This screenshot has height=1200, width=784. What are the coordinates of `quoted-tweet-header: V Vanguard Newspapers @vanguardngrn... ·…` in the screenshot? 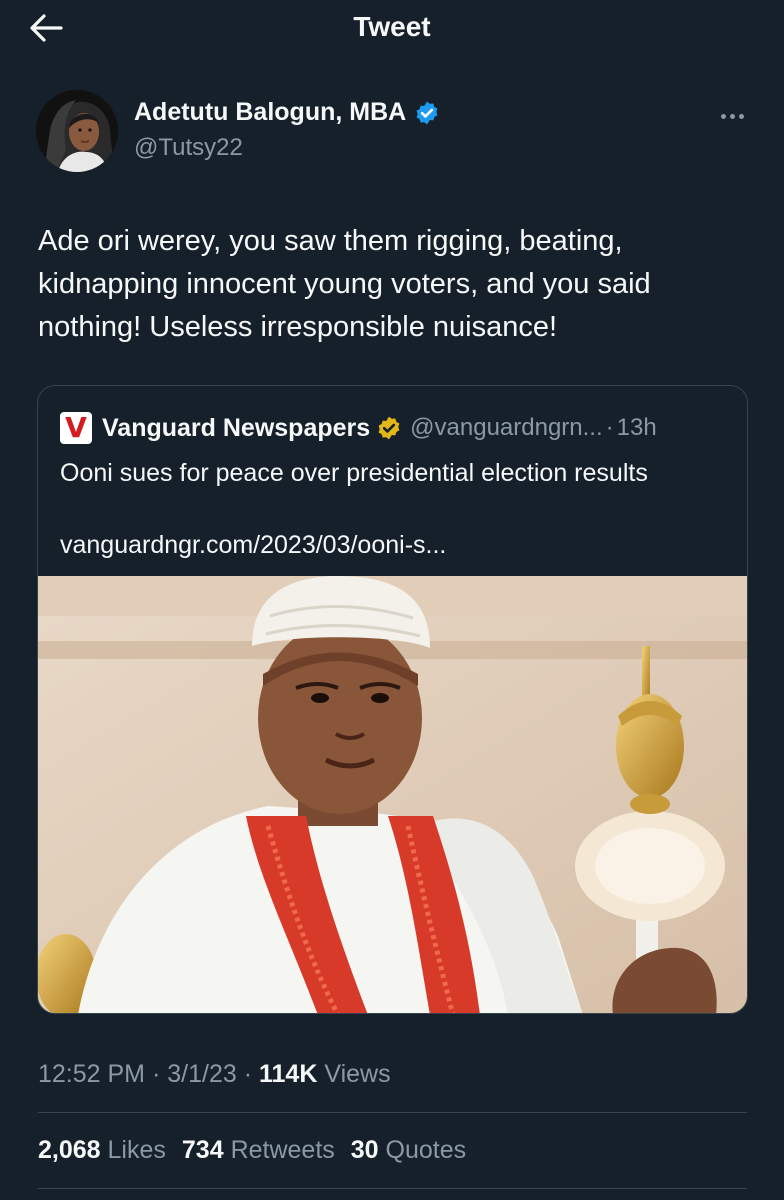 It's located at (358, 428).